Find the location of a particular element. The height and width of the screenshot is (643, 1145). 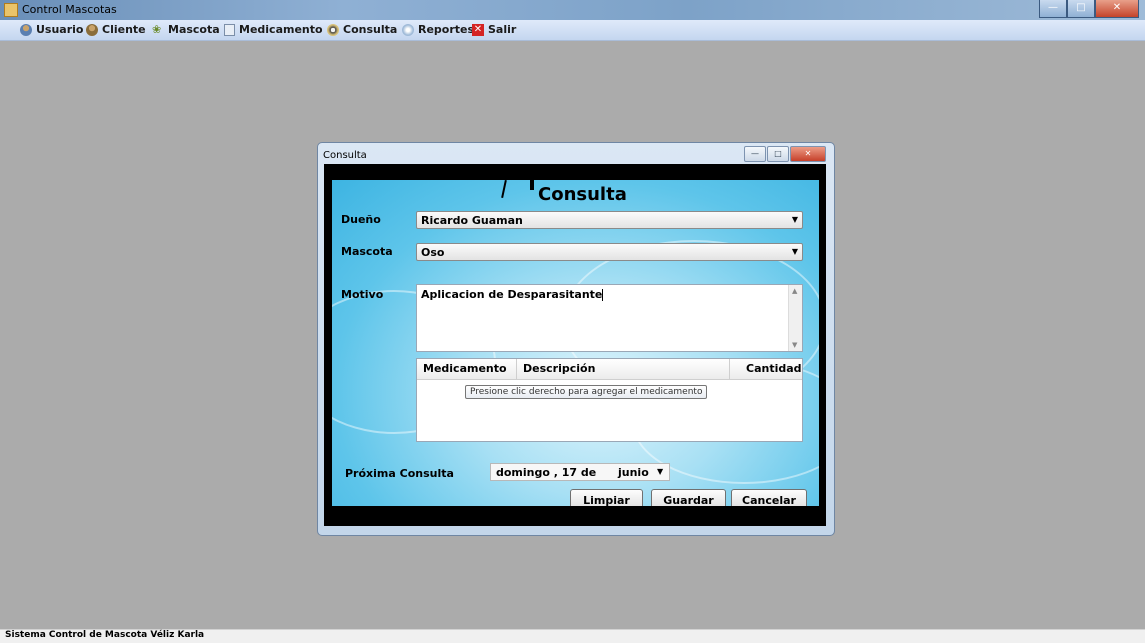

next-consult-month: junio is located at coordinates (633, 472).